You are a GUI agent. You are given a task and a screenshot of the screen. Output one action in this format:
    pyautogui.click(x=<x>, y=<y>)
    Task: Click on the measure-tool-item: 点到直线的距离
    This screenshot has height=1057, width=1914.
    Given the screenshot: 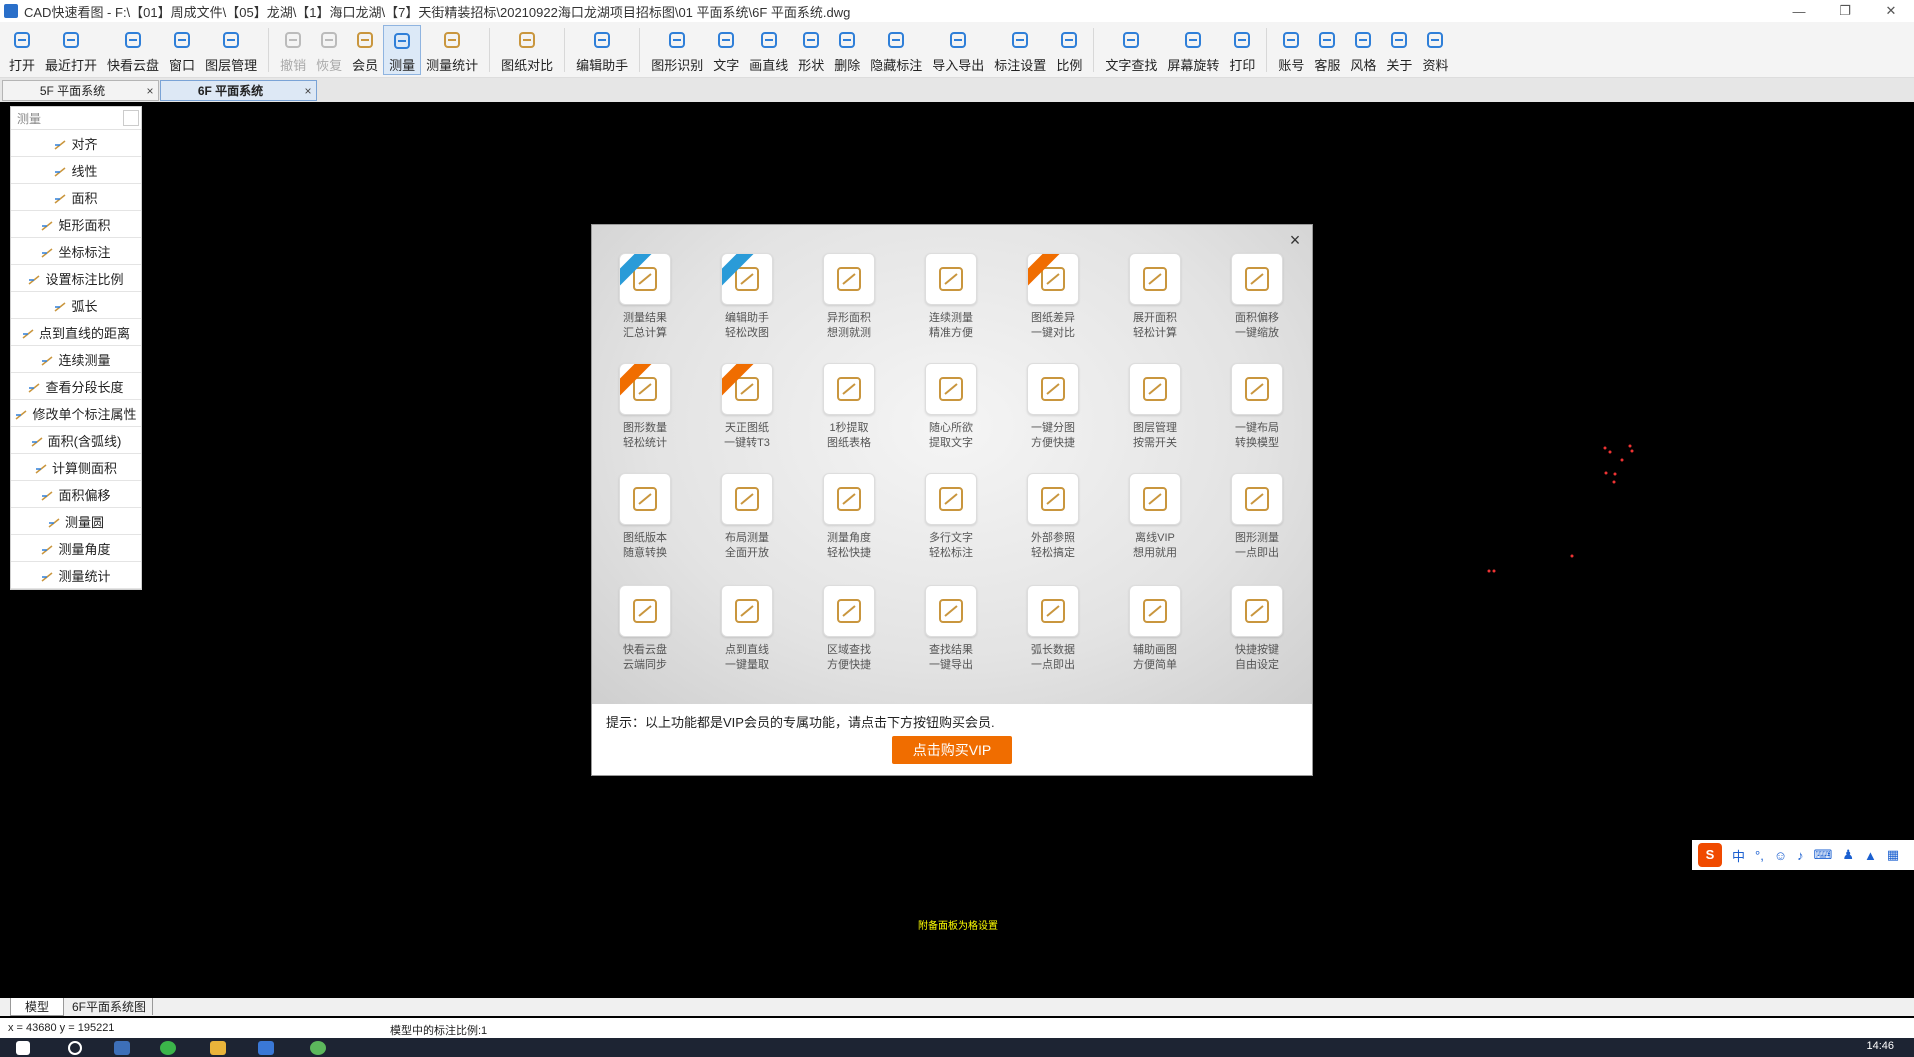 What is the action you would take?
    pyautogui.click(x=76, y=332)
    